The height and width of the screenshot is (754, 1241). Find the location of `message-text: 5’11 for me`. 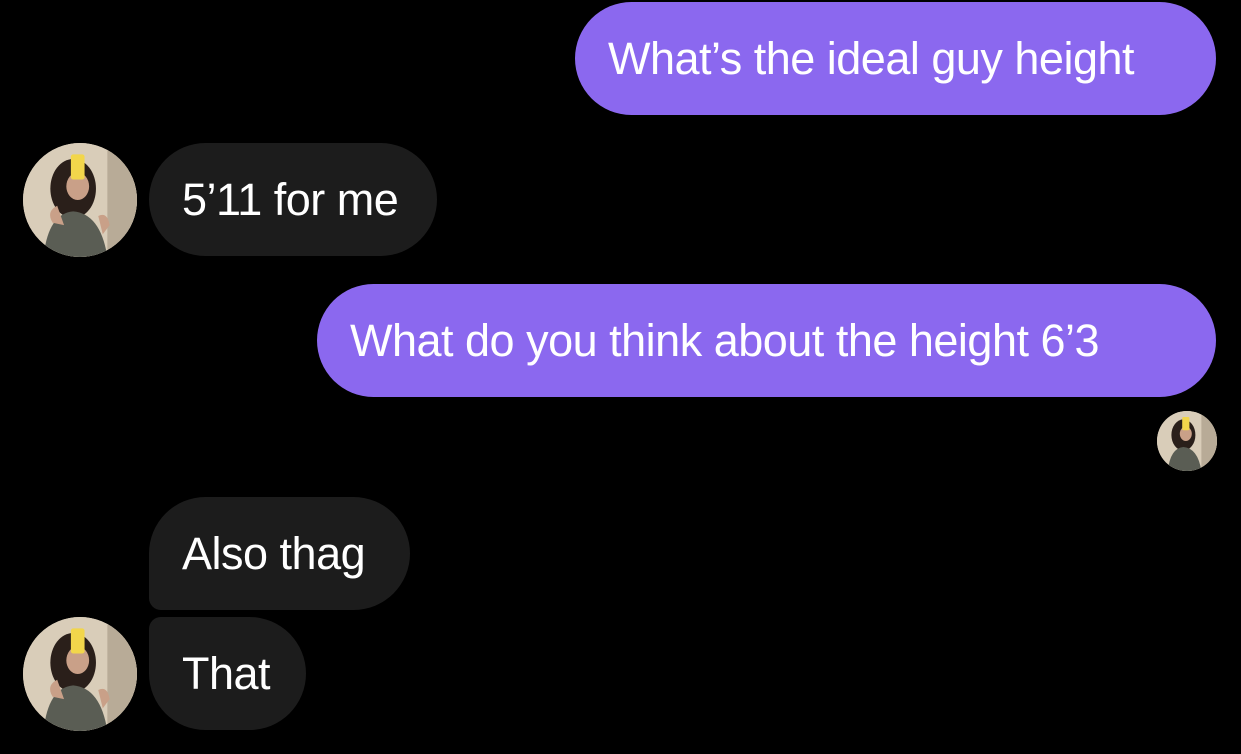

message-text: 5’11 for me is located at coordinates (290, 199).